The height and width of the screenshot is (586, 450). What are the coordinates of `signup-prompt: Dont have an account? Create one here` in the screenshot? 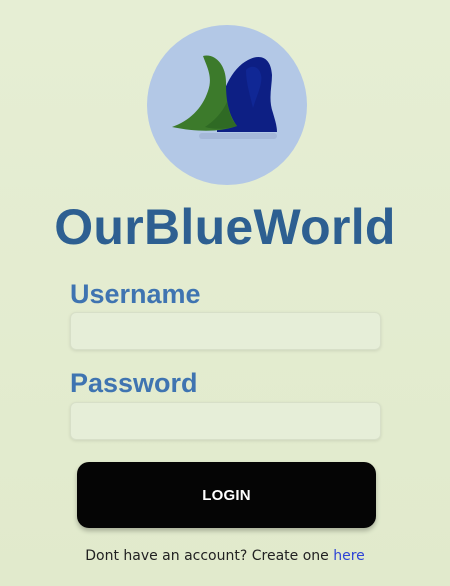 It's located at (225, 556).